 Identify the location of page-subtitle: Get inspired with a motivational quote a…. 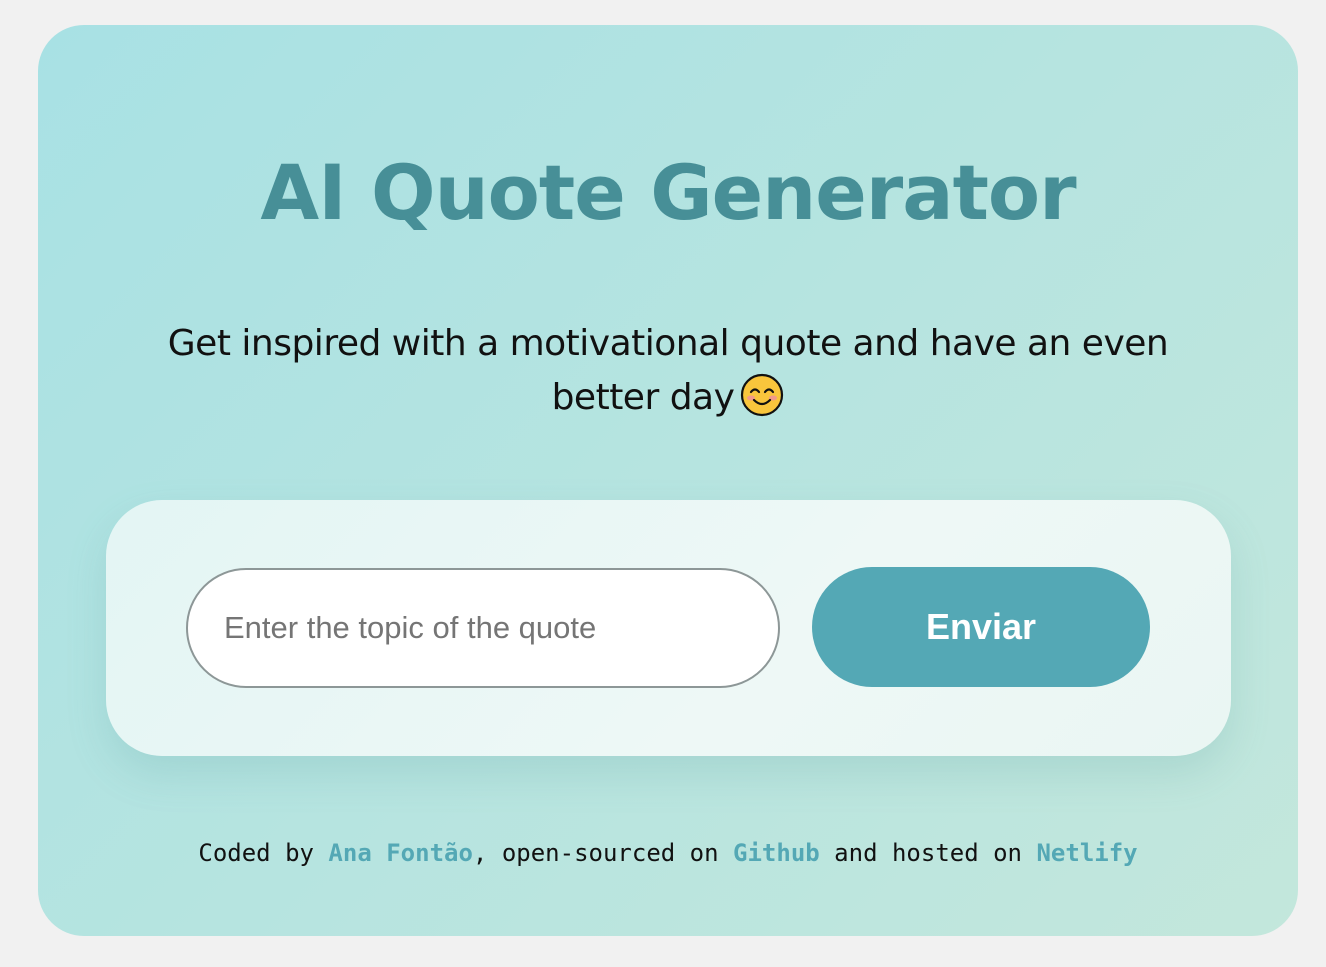
(668, 371).